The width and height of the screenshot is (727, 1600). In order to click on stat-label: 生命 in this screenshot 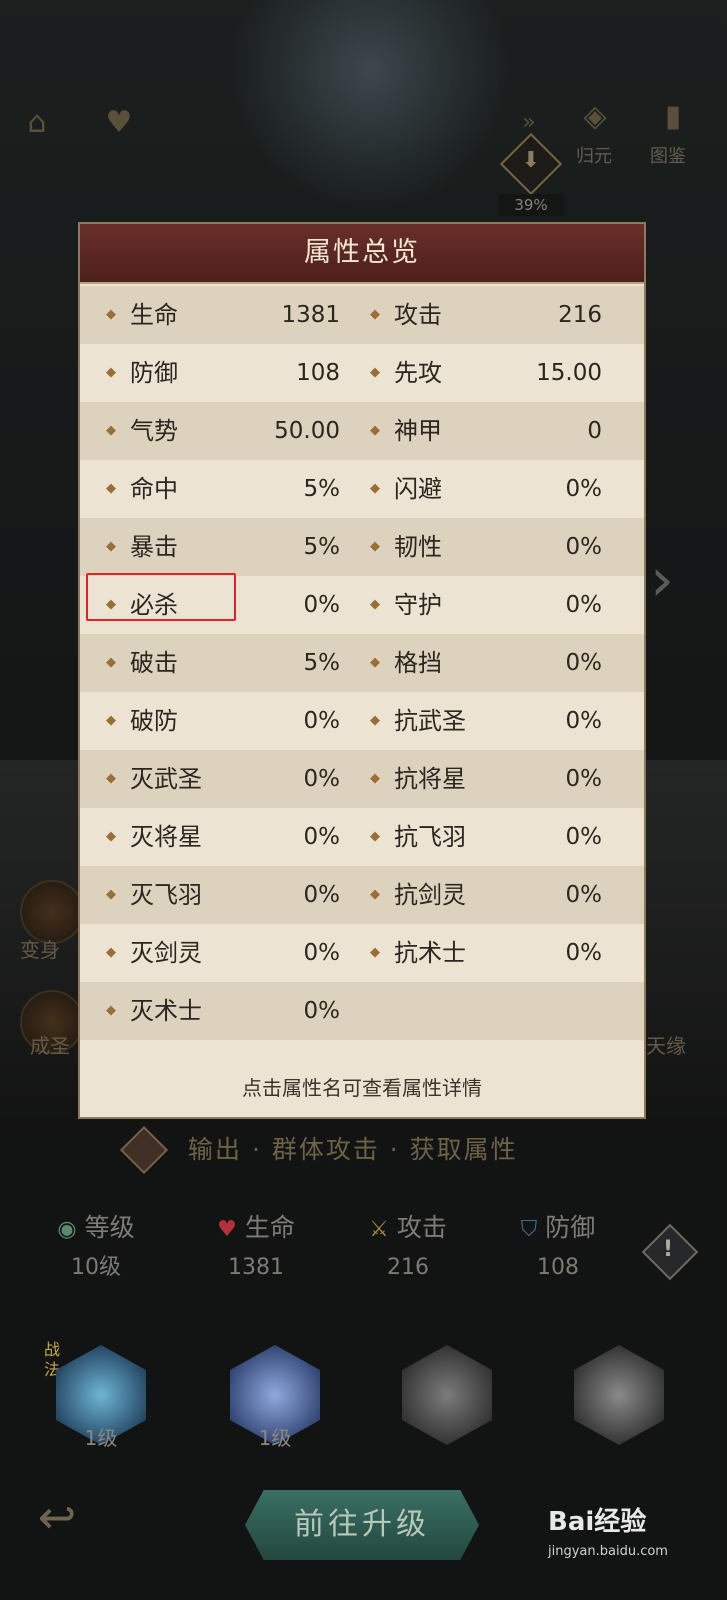, I will do `click(269, 1227)`.